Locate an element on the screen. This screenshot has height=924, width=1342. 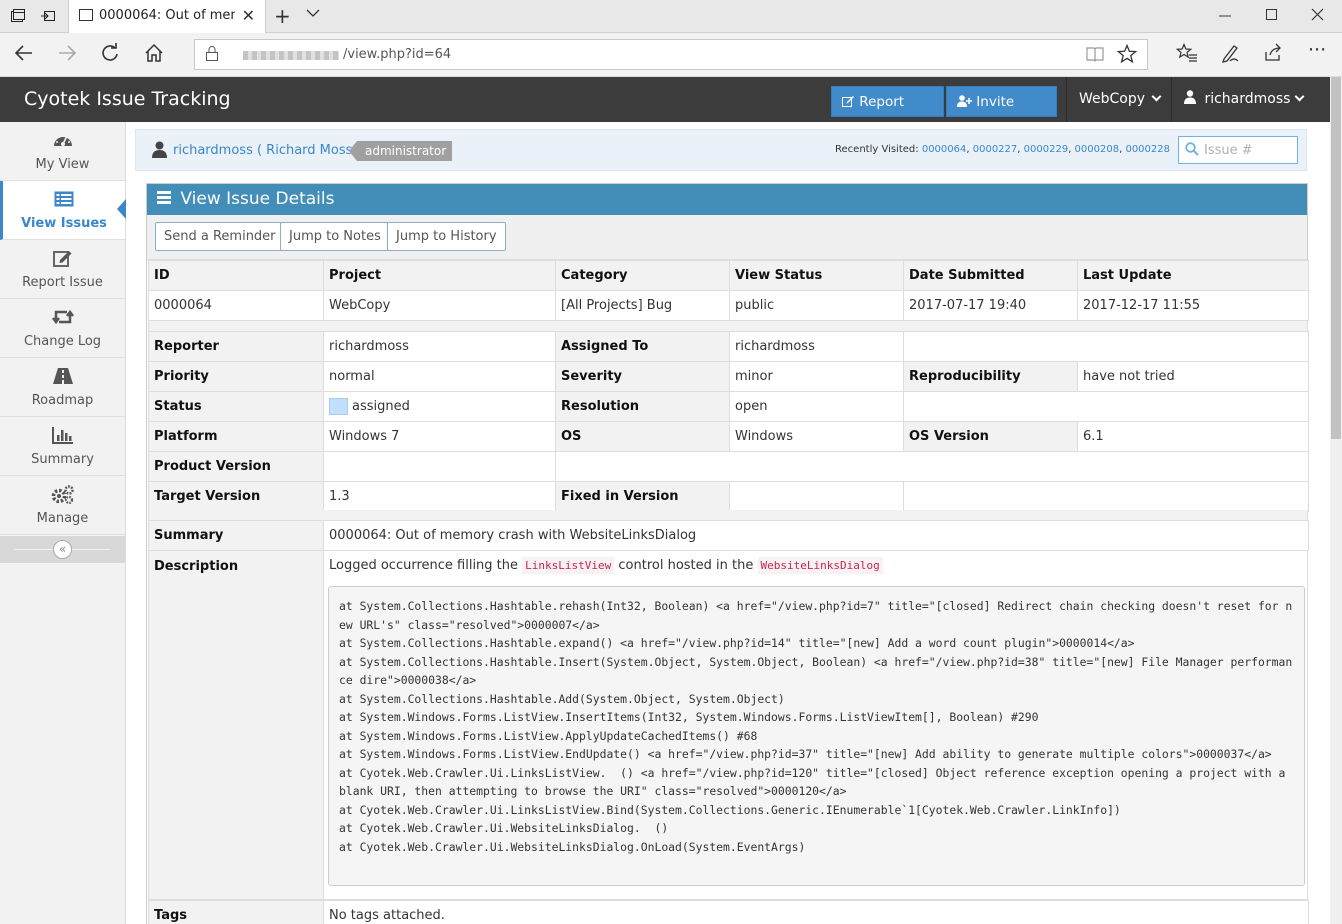
assigned-value: richardmoss is located at coordinates (816, 346).